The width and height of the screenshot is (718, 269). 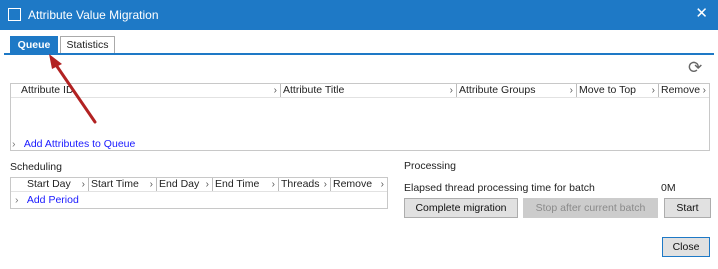 What do you see at coordinates (300, 184) in the screenshot?
I see `column-label: Threads` at bounding box center [300, 184].